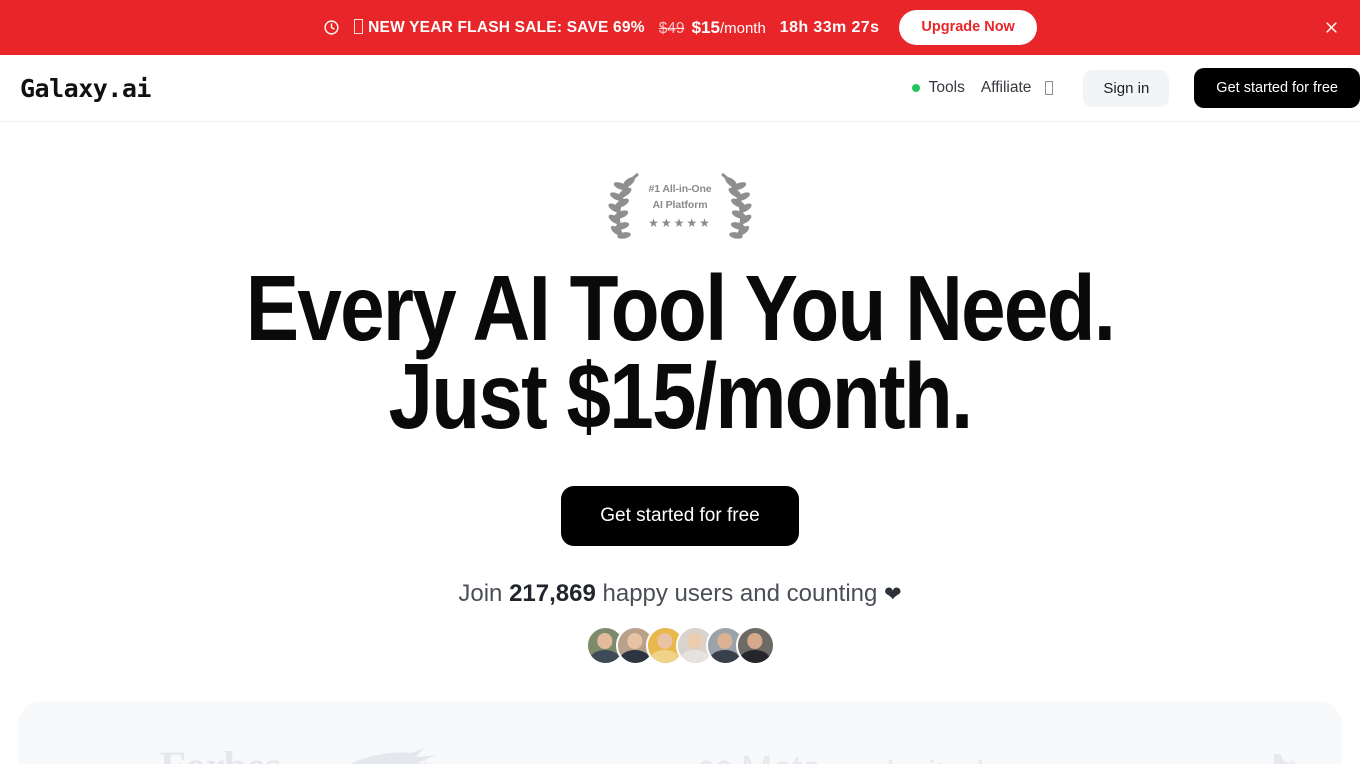  What do you see at coordinates (671, 28) in the screenshot?
I see `promo-old-price: $49` at bounding box center [671, 28].